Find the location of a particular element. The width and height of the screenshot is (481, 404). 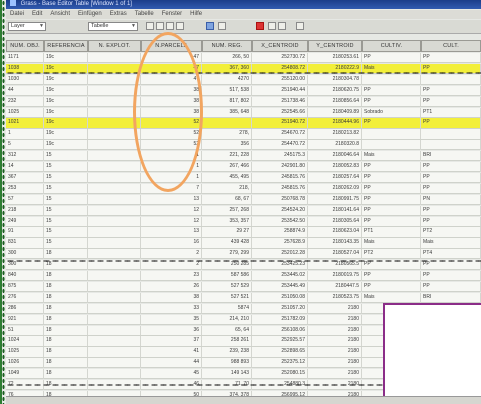

table-cell: 35 is located at coordinates (171, 319).